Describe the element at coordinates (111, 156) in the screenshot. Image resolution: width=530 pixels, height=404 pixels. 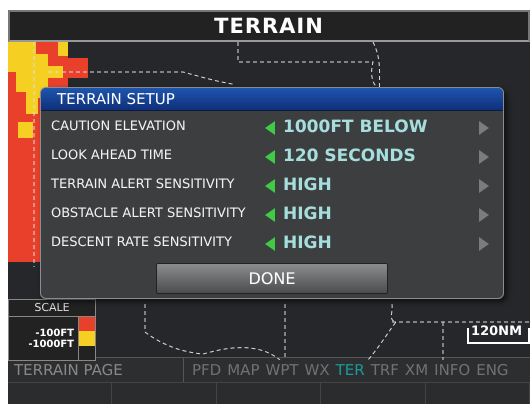
I see `setting-label: LOOK AHEAD TIME` at that location.